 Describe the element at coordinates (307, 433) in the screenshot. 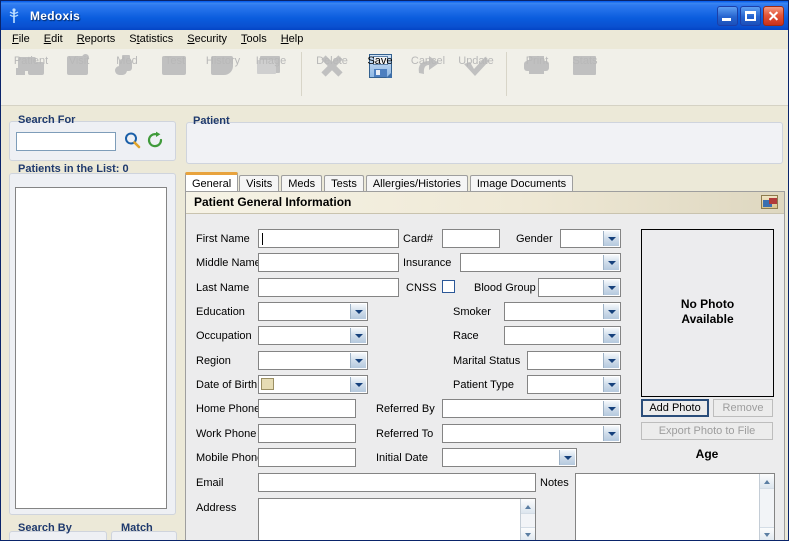

I see `work-phone-field` at that location.